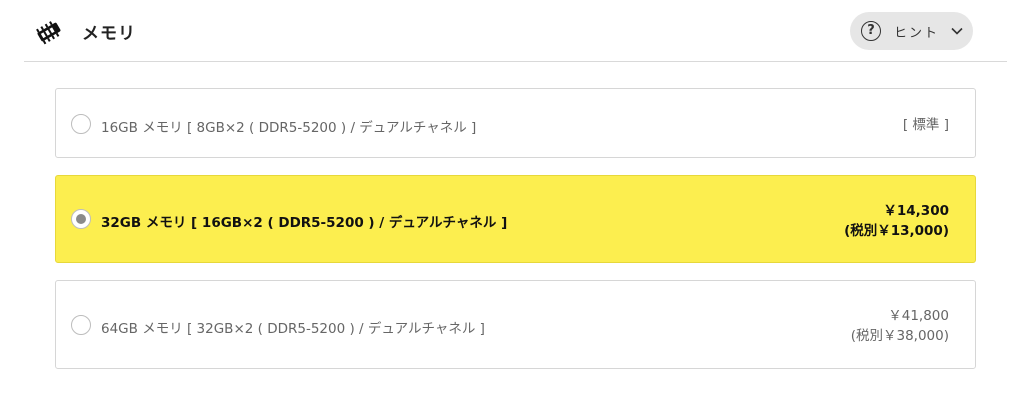  What do you see at coordinates (925, 125) in the screenshot?
I see `option-price: [ 標準 ]` at bounding box center [925, 125].